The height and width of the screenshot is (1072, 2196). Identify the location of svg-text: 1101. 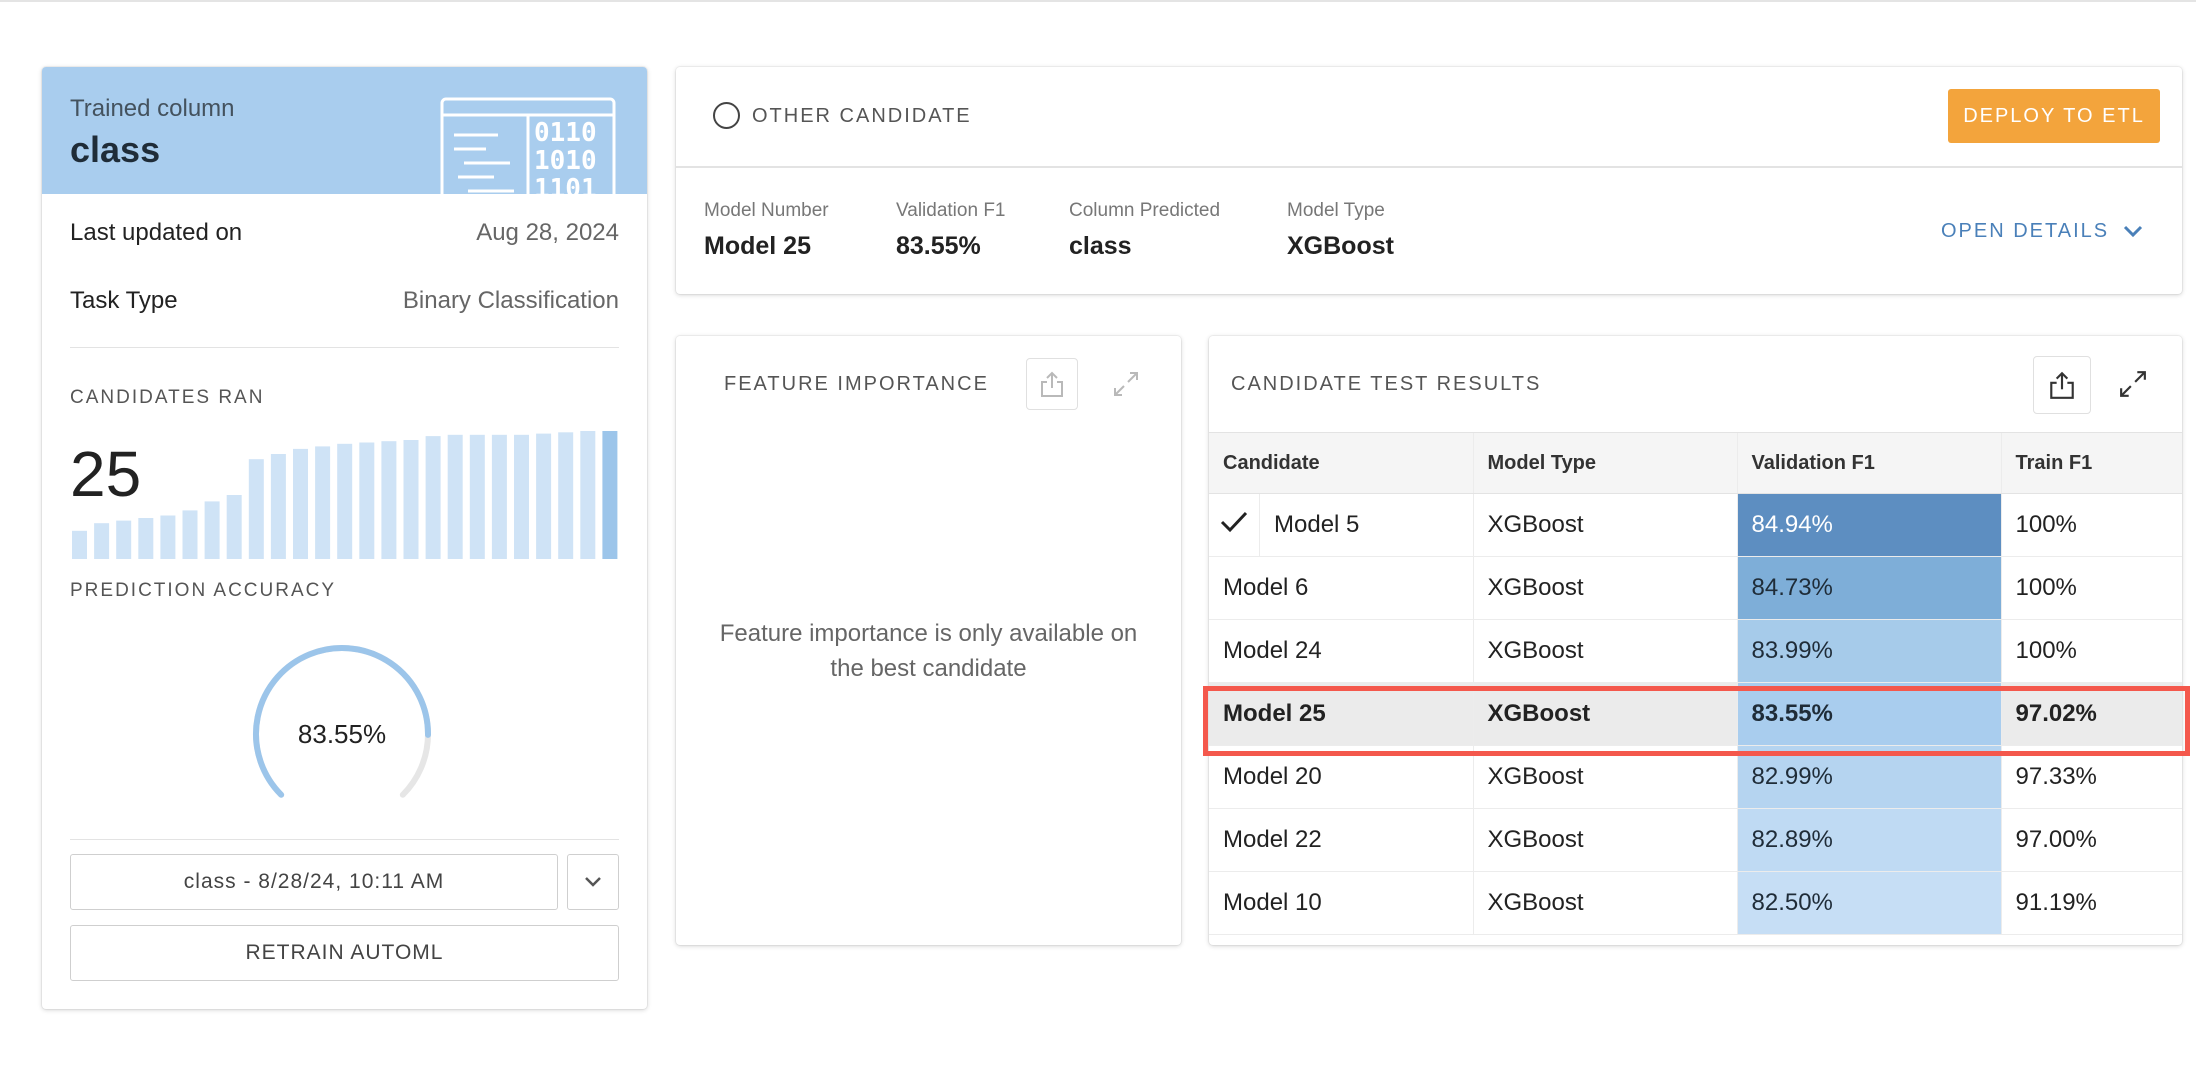
(565, 184).